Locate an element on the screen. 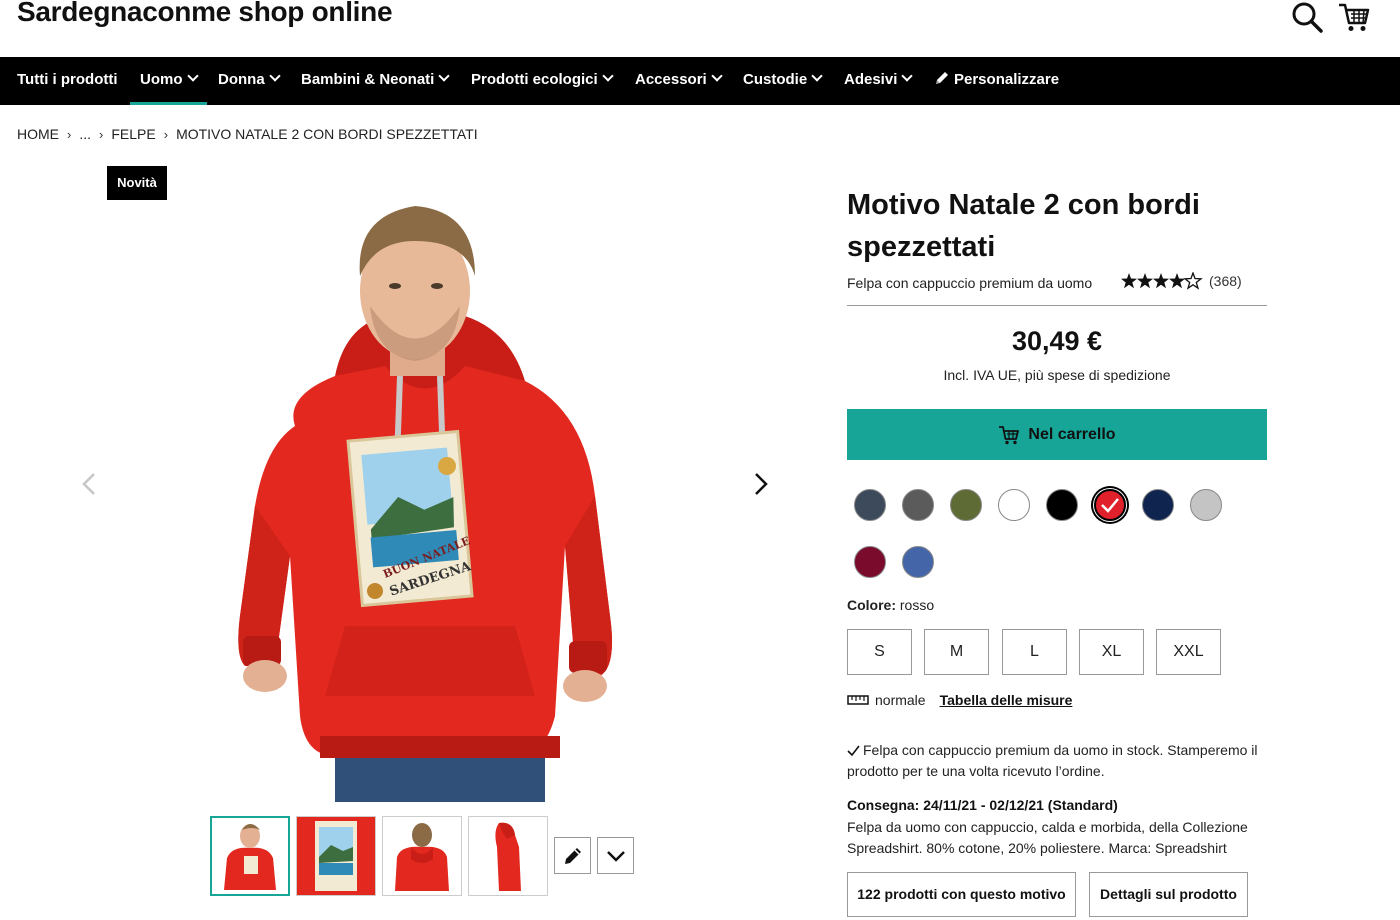  color-swatch-light-grey is located at coordinates (1206, 505).